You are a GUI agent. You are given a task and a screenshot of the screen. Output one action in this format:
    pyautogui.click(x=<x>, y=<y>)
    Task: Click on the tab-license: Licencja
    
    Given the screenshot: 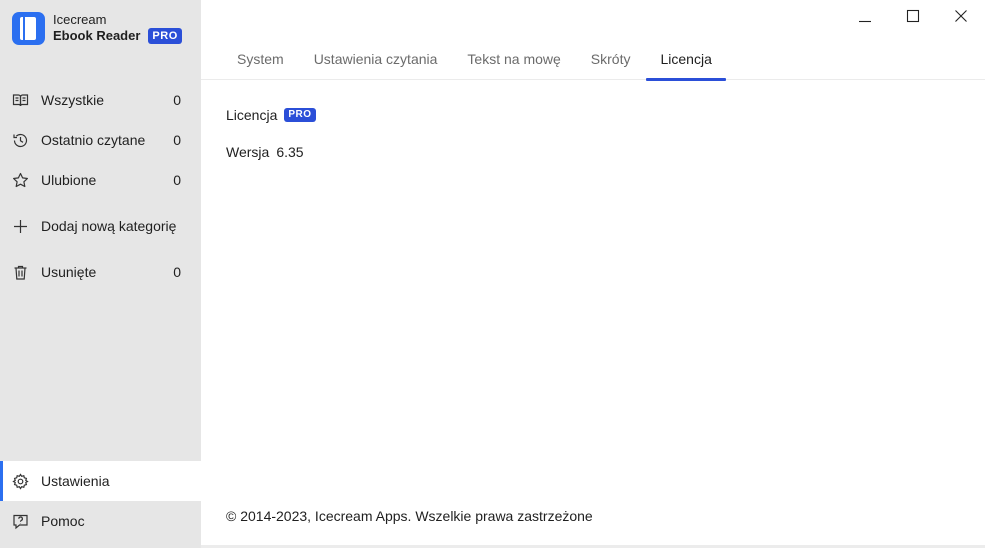 What is the action you would take?
    pyautogui.click(x=686, y=59)
    